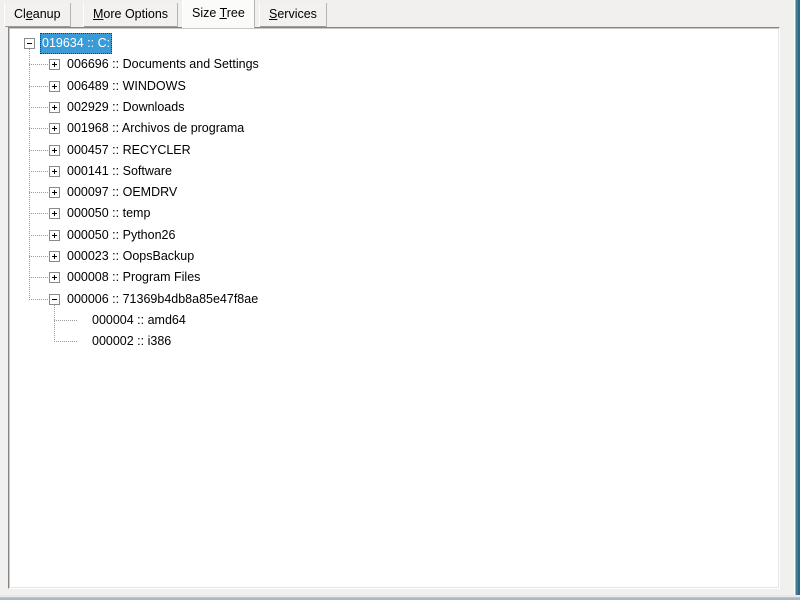  I want to click on tree-row-label: 006489 :: WINDOWS, so click(126, 85).